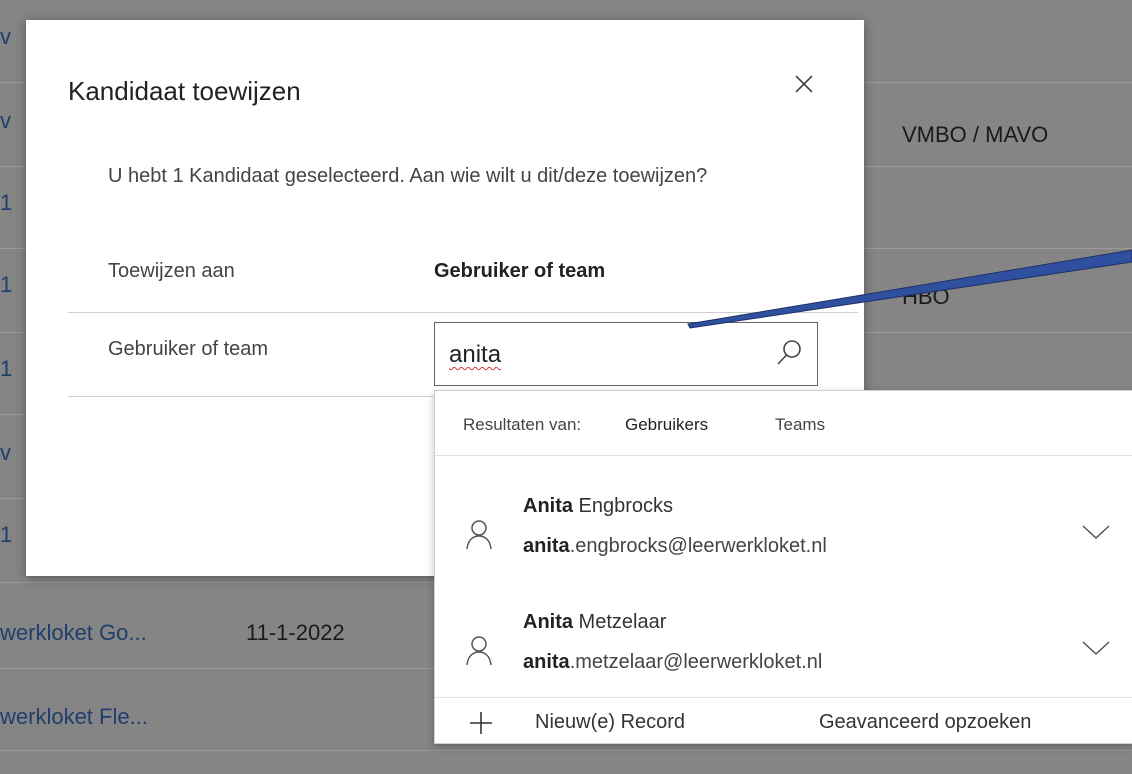  What do you see at coordinates (188, 349) in the screenshot?
I see `user-or-team-label: Gebruiker of team` at bounding box center [188, 349].